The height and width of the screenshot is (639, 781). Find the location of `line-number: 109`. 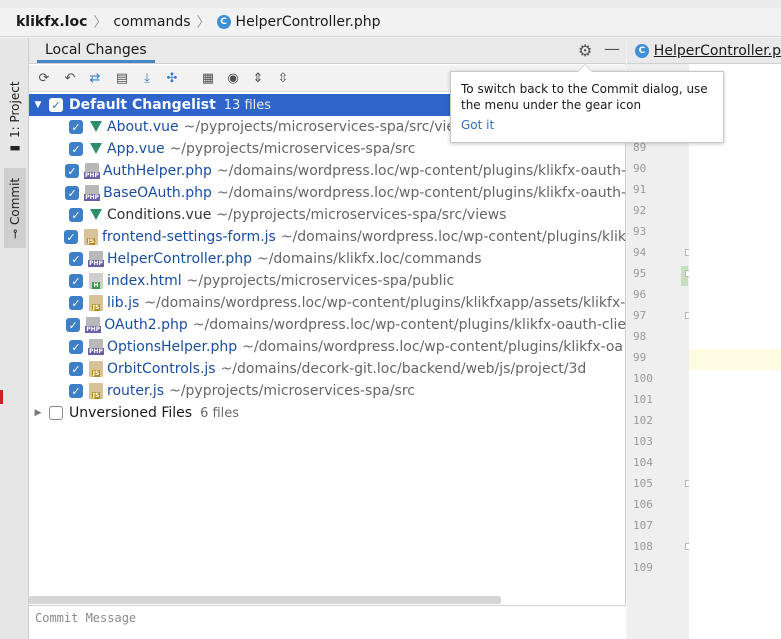

line-number: 109 is located at coordinates (643, 567).